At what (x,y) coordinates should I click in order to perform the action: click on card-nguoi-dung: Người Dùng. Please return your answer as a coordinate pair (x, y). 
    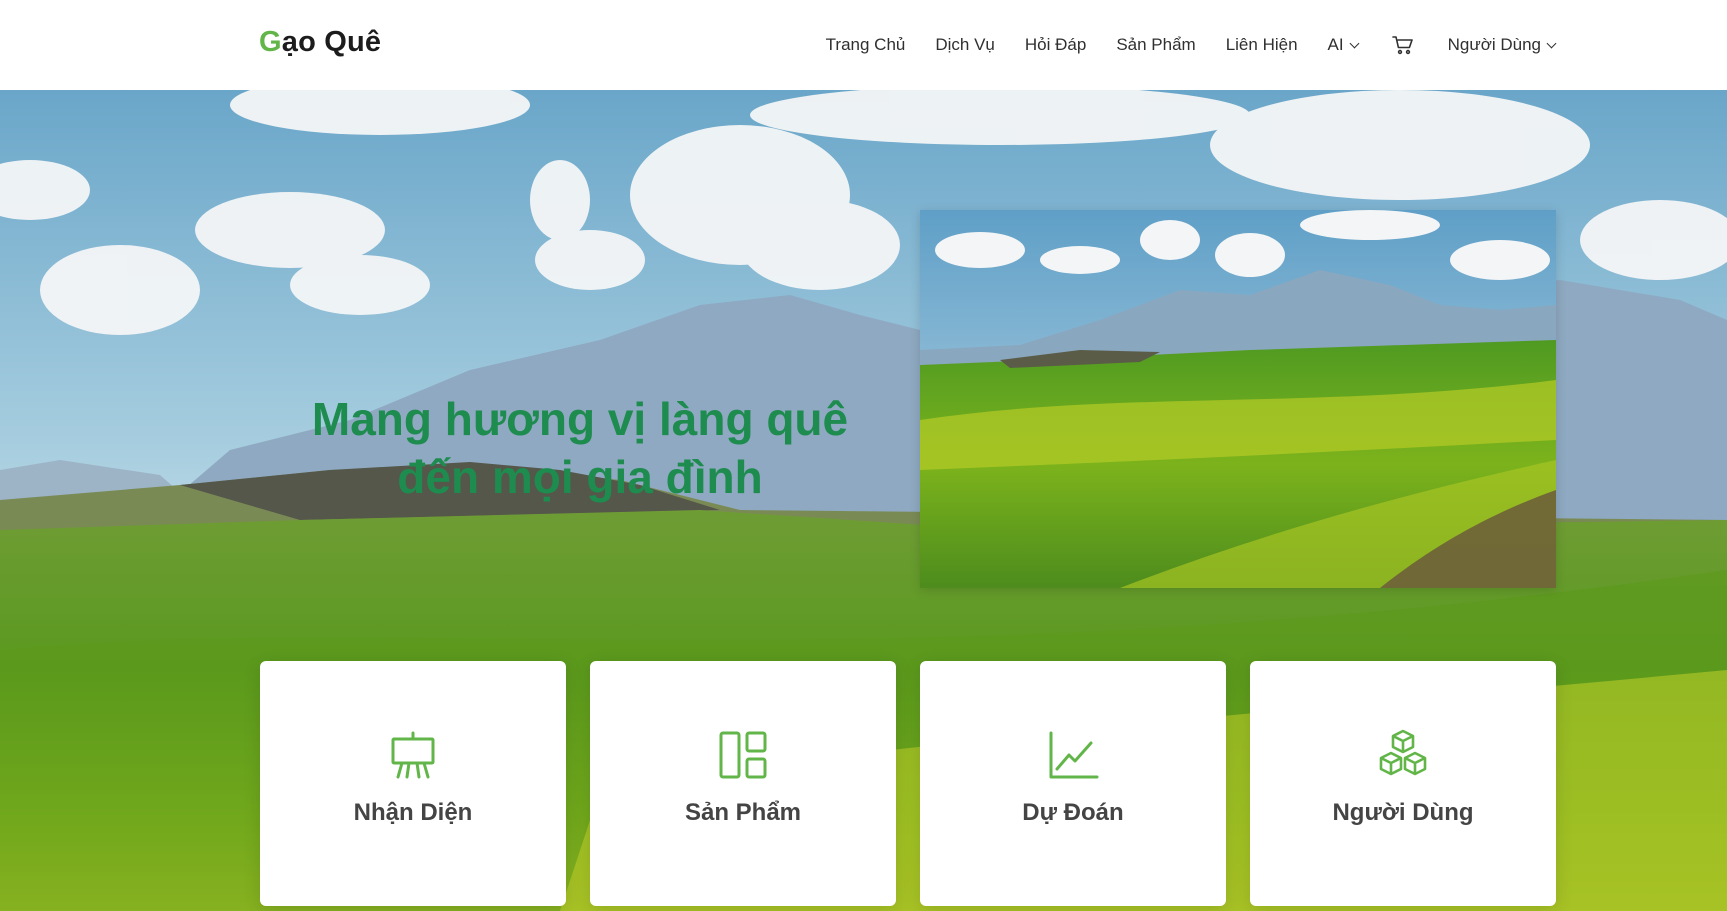
    Looking at the image, I should click on (1403, 783).